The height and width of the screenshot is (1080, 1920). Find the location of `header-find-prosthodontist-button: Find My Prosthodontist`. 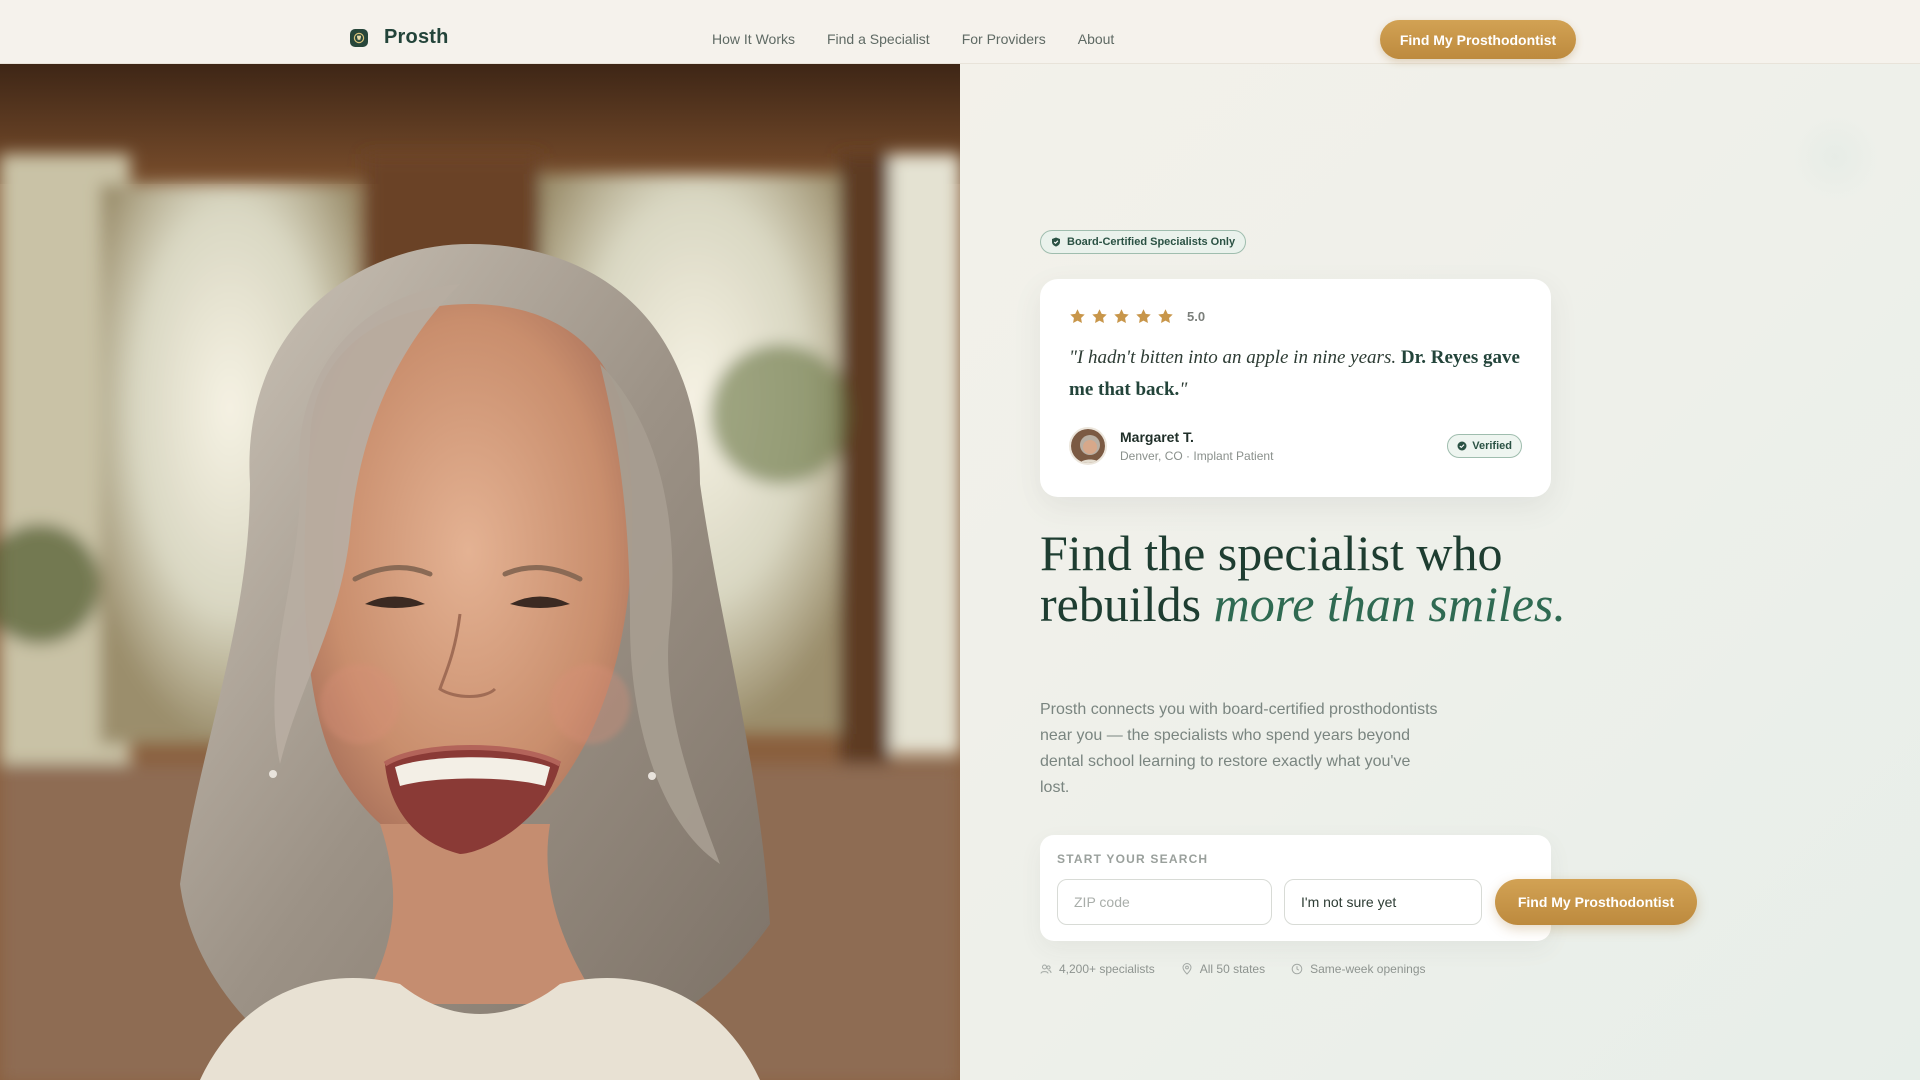

header-find-prosthodontist-button: Find My Prosthodontist is located at coordinates (1478, 39).